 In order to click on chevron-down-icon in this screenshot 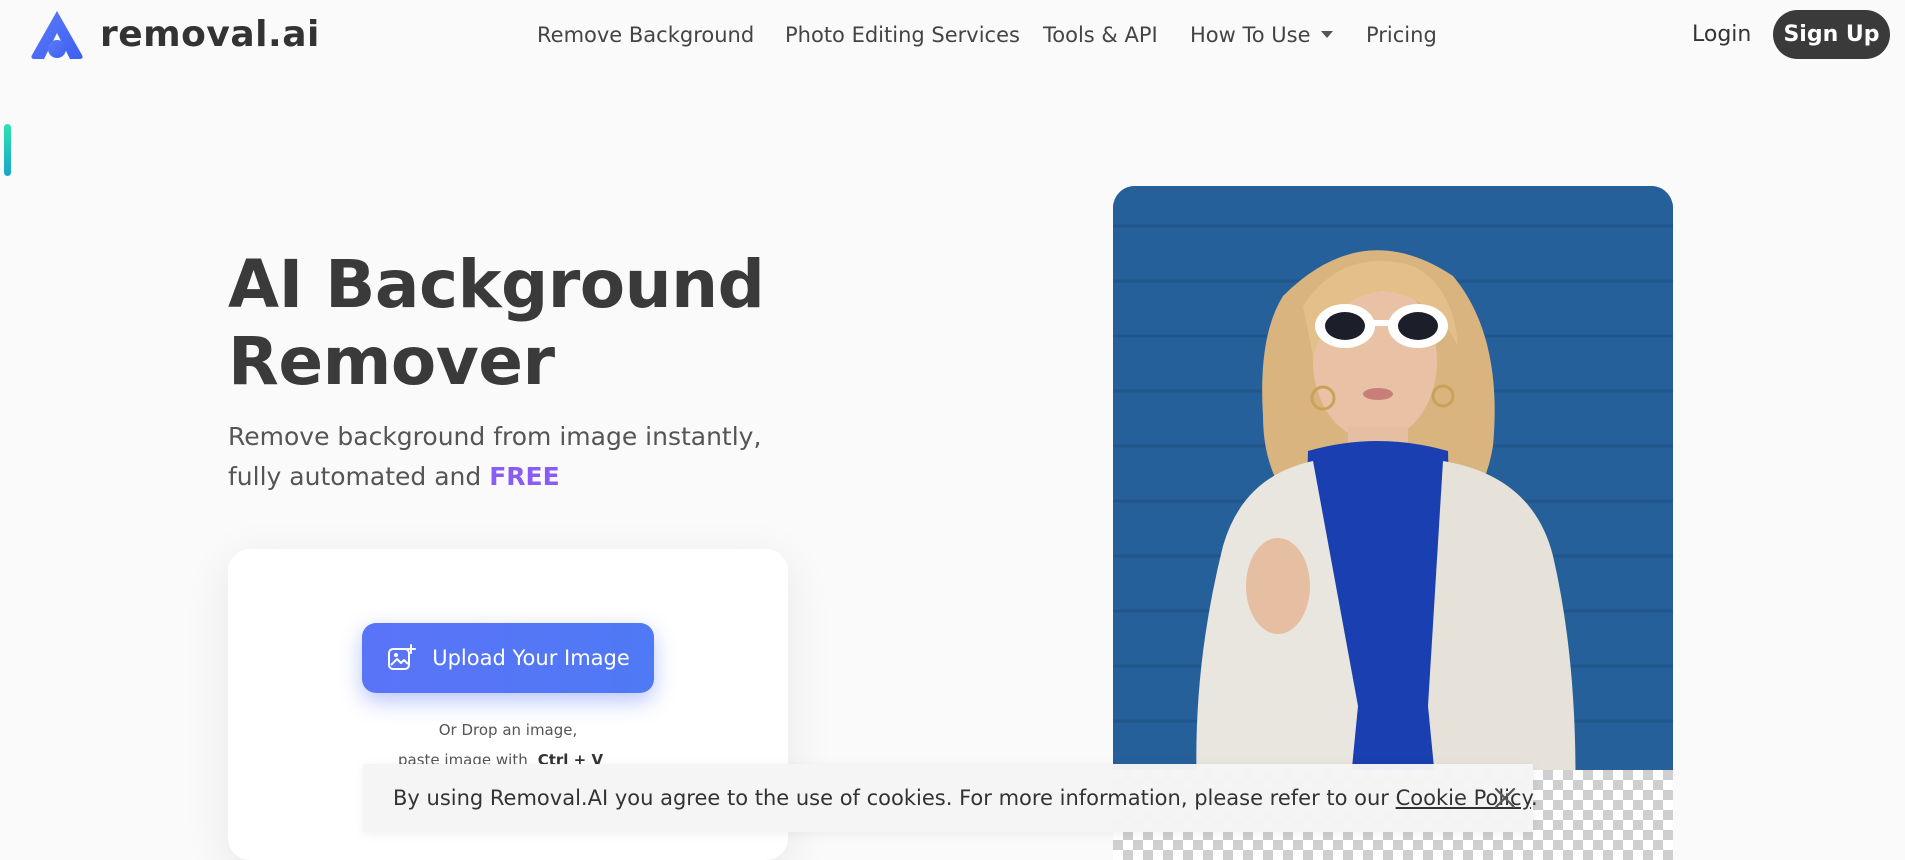, I will do `click(1326, 34)`.